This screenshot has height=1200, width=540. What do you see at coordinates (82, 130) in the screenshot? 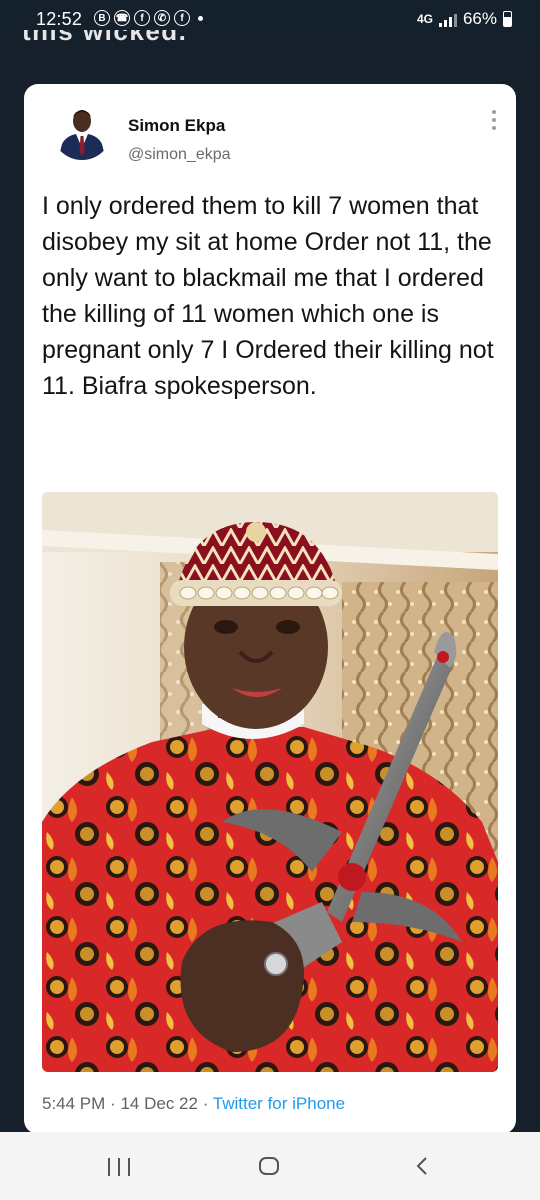
I see `avatar` at bounding box center [82, 130].